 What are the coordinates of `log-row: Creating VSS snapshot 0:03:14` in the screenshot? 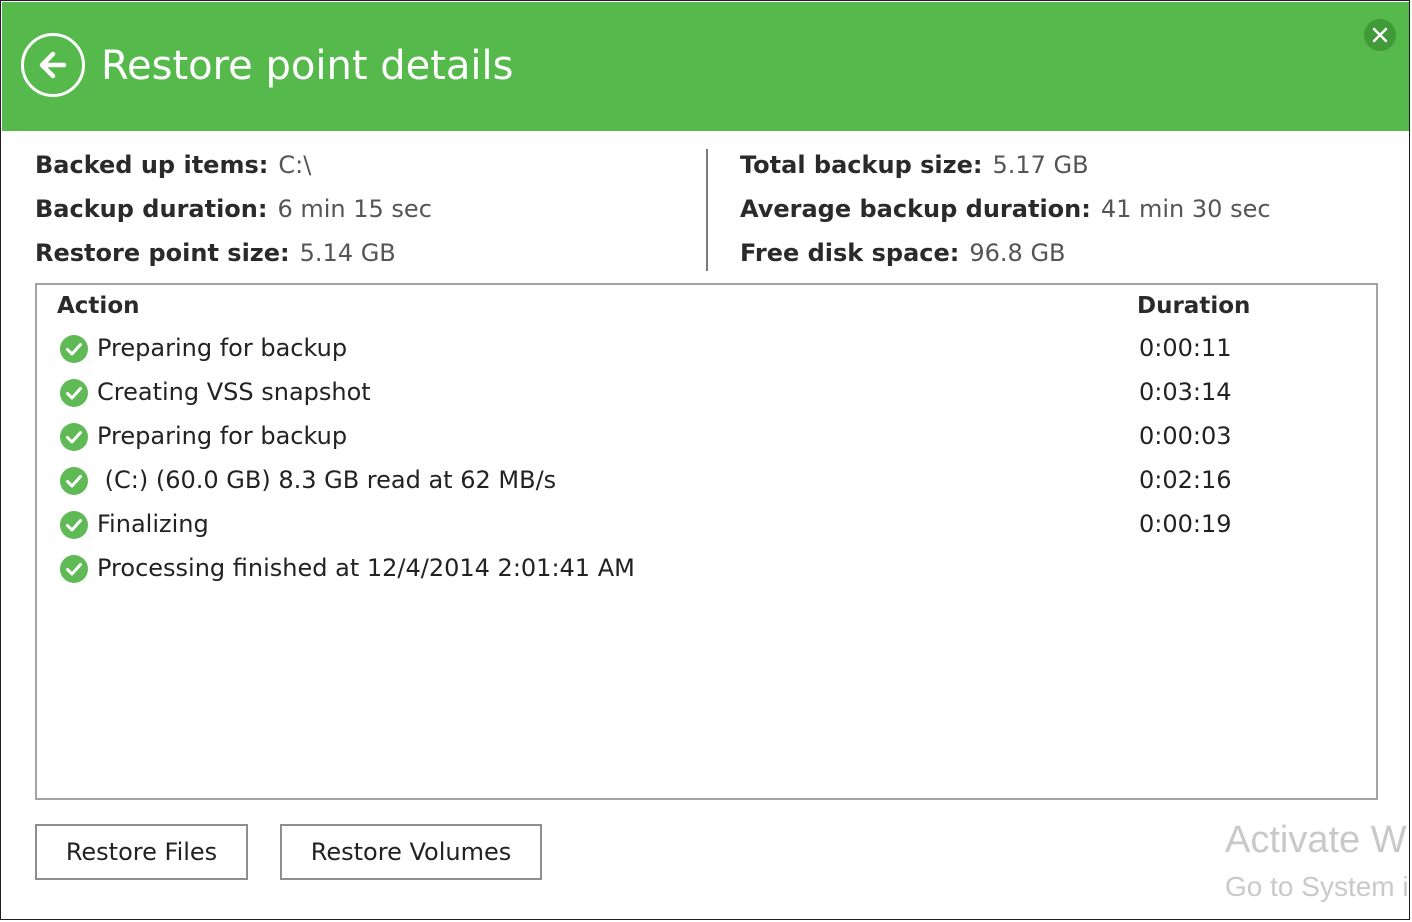 It's located at (659, 392).